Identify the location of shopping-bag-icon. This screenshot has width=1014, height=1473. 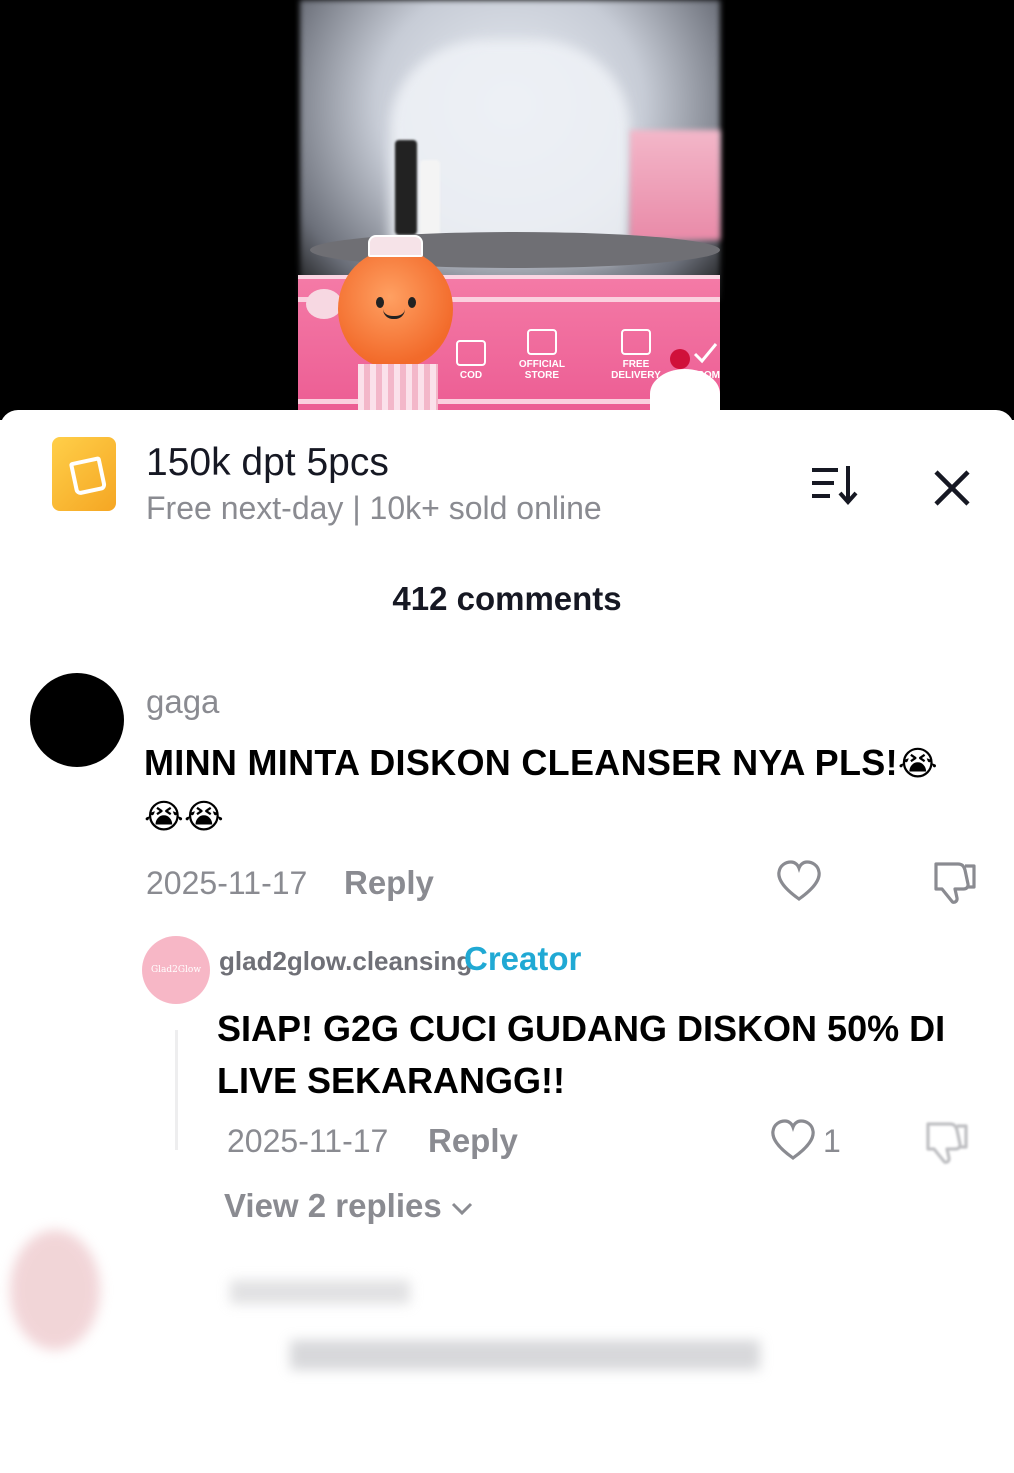
(84, 474).